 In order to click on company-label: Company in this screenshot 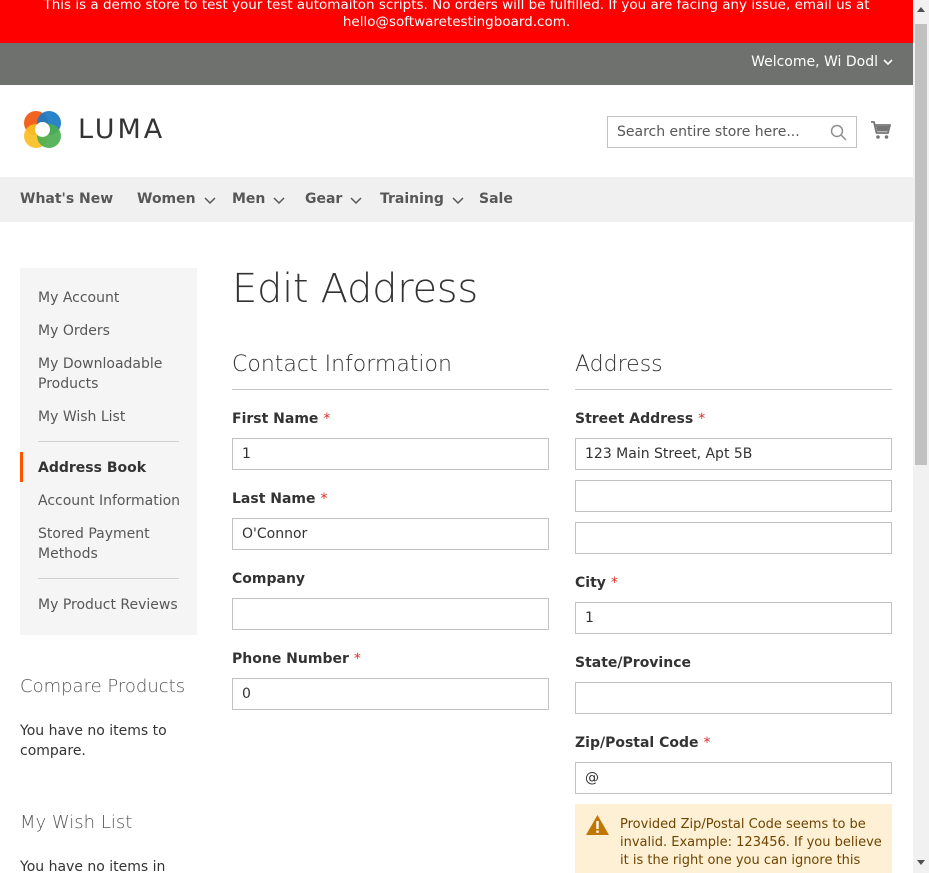, I will do `click(268, 579)`.